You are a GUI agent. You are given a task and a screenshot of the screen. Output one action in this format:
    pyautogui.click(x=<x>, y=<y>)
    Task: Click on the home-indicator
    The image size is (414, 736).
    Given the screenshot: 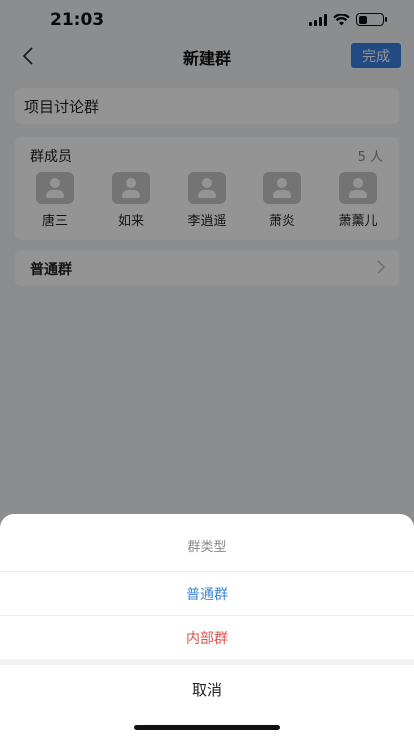 What is the action you would take?
    pyautogui.click(x=207, y=727)
    